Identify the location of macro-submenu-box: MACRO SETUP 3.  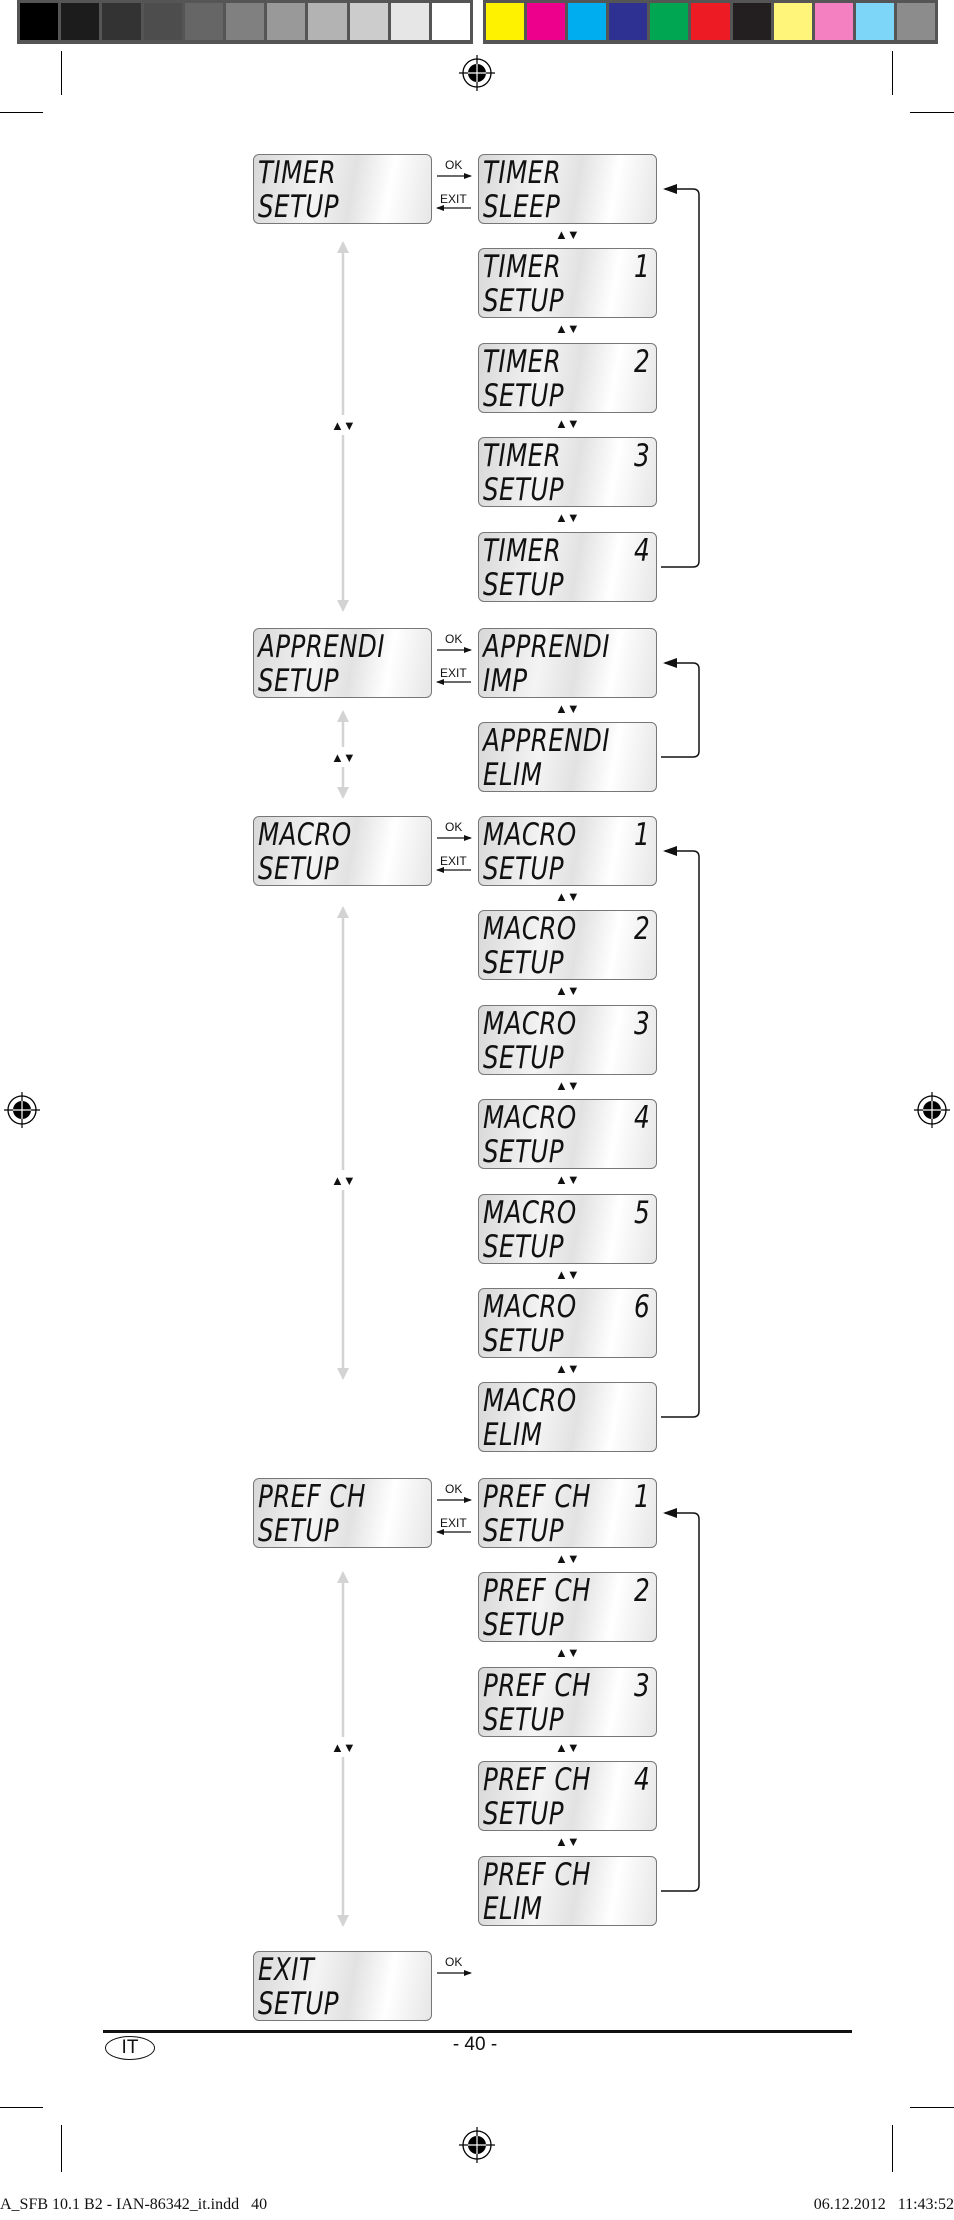
(567, 1040).